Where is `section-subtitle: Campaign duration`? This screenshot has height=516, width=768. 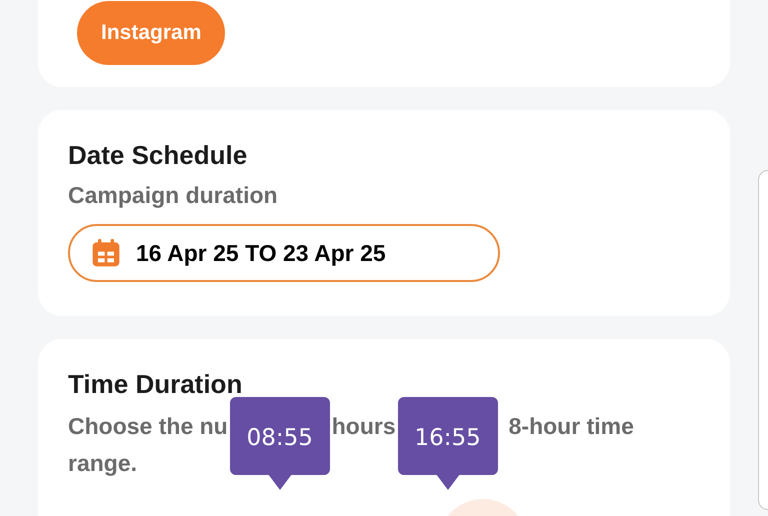
section-subtitle: Campaign duration is located at coordinates (173, 195).